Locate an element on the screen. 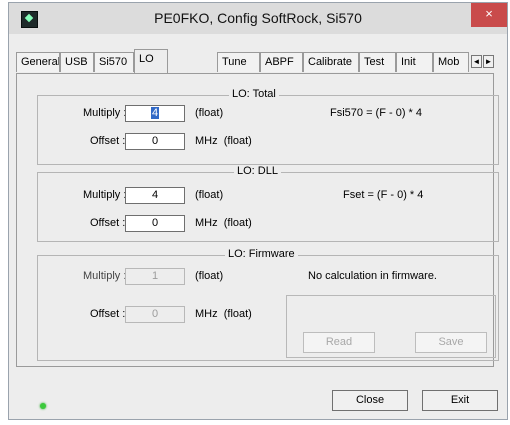 This screenshot has height=425, width=510. lo-total-offset-label: Offset : is located at coordinates (108, 141).